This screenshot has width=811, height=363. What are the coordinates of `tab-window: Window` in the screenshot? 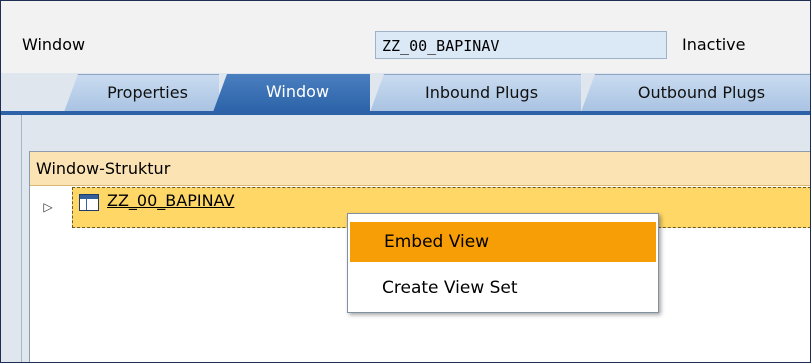 It's located at (291, 93).